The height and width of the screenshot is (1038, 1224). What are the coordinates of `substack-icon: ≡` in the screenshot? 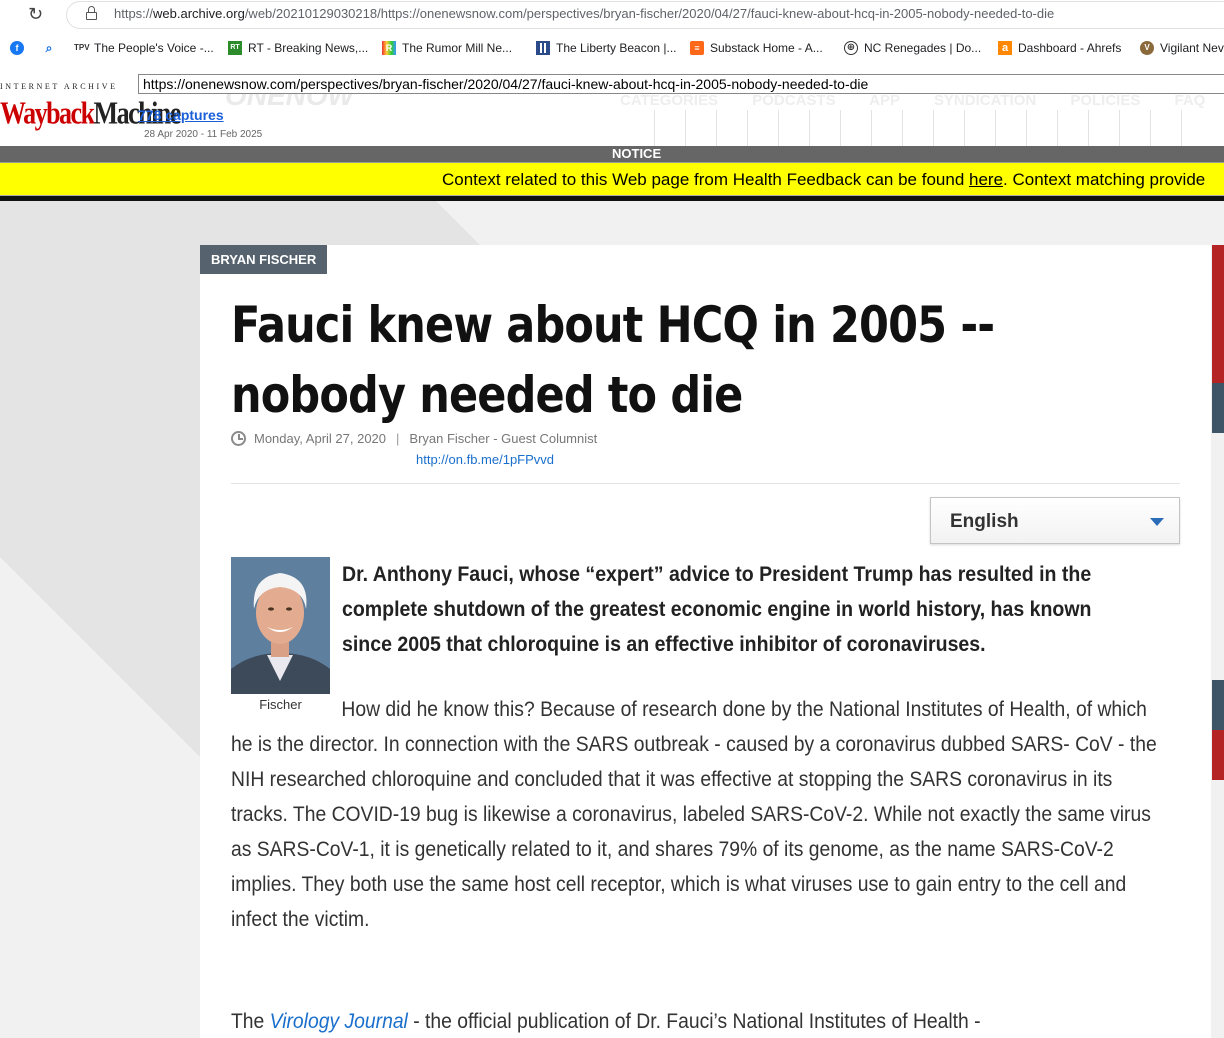 It's located at (697, 48).